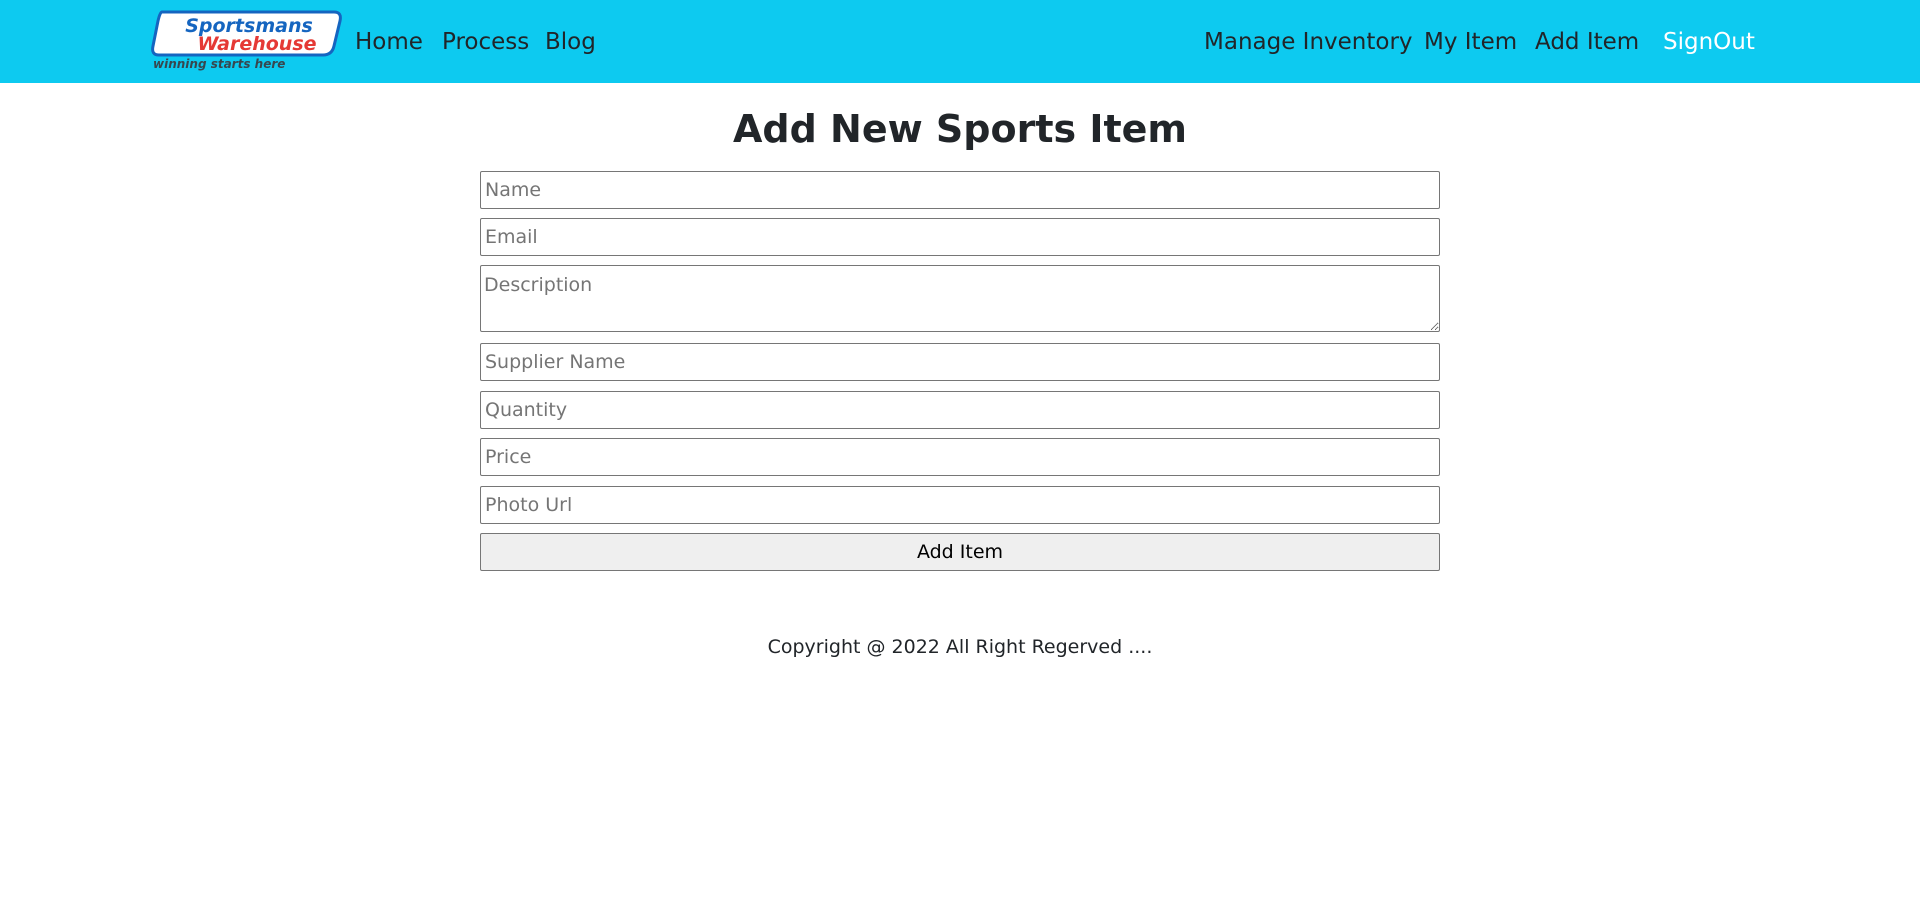  Describe the element at coordinates (960, 237) in the screenshot. I see `email-input` at that location.